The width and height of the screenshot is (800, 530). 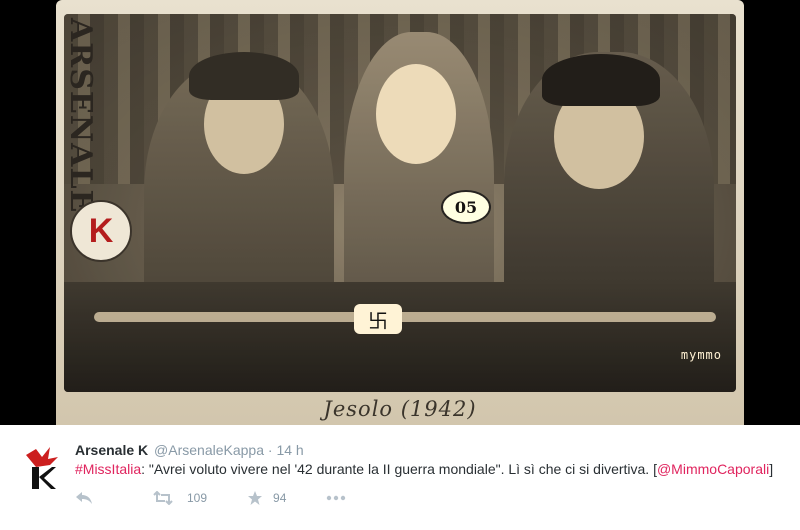 I want to click on tweet-actions: 109 94, so click(x=210, y=498).